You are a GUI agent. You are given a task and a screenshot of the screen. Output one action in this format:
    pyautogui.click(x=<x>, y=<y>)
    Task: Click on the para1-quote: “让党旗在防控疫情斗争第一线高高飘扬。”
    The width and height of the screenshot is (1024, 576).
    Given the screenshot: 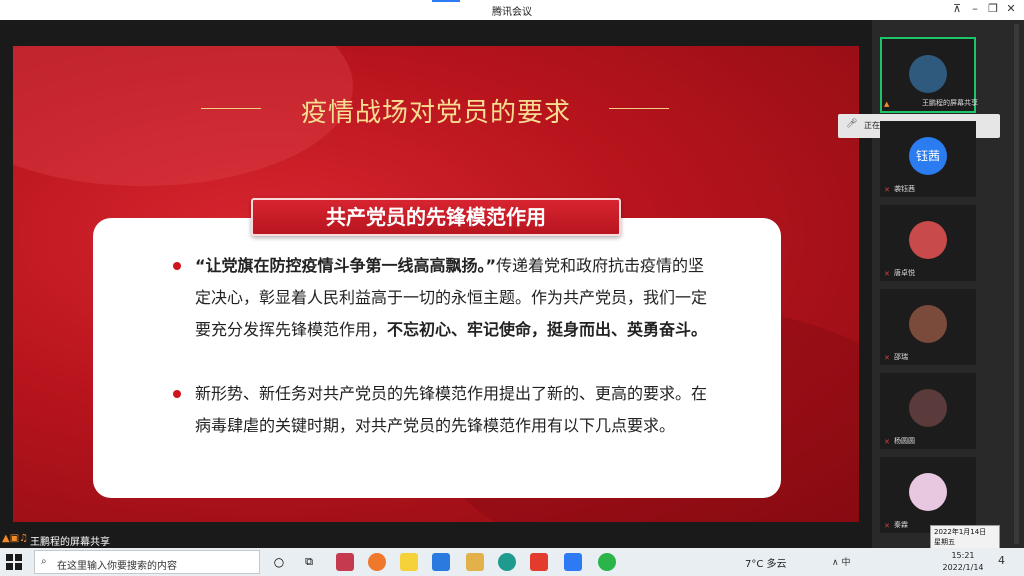 What is the action you would take?
    pyautogui.click(x=346, y=265)
    